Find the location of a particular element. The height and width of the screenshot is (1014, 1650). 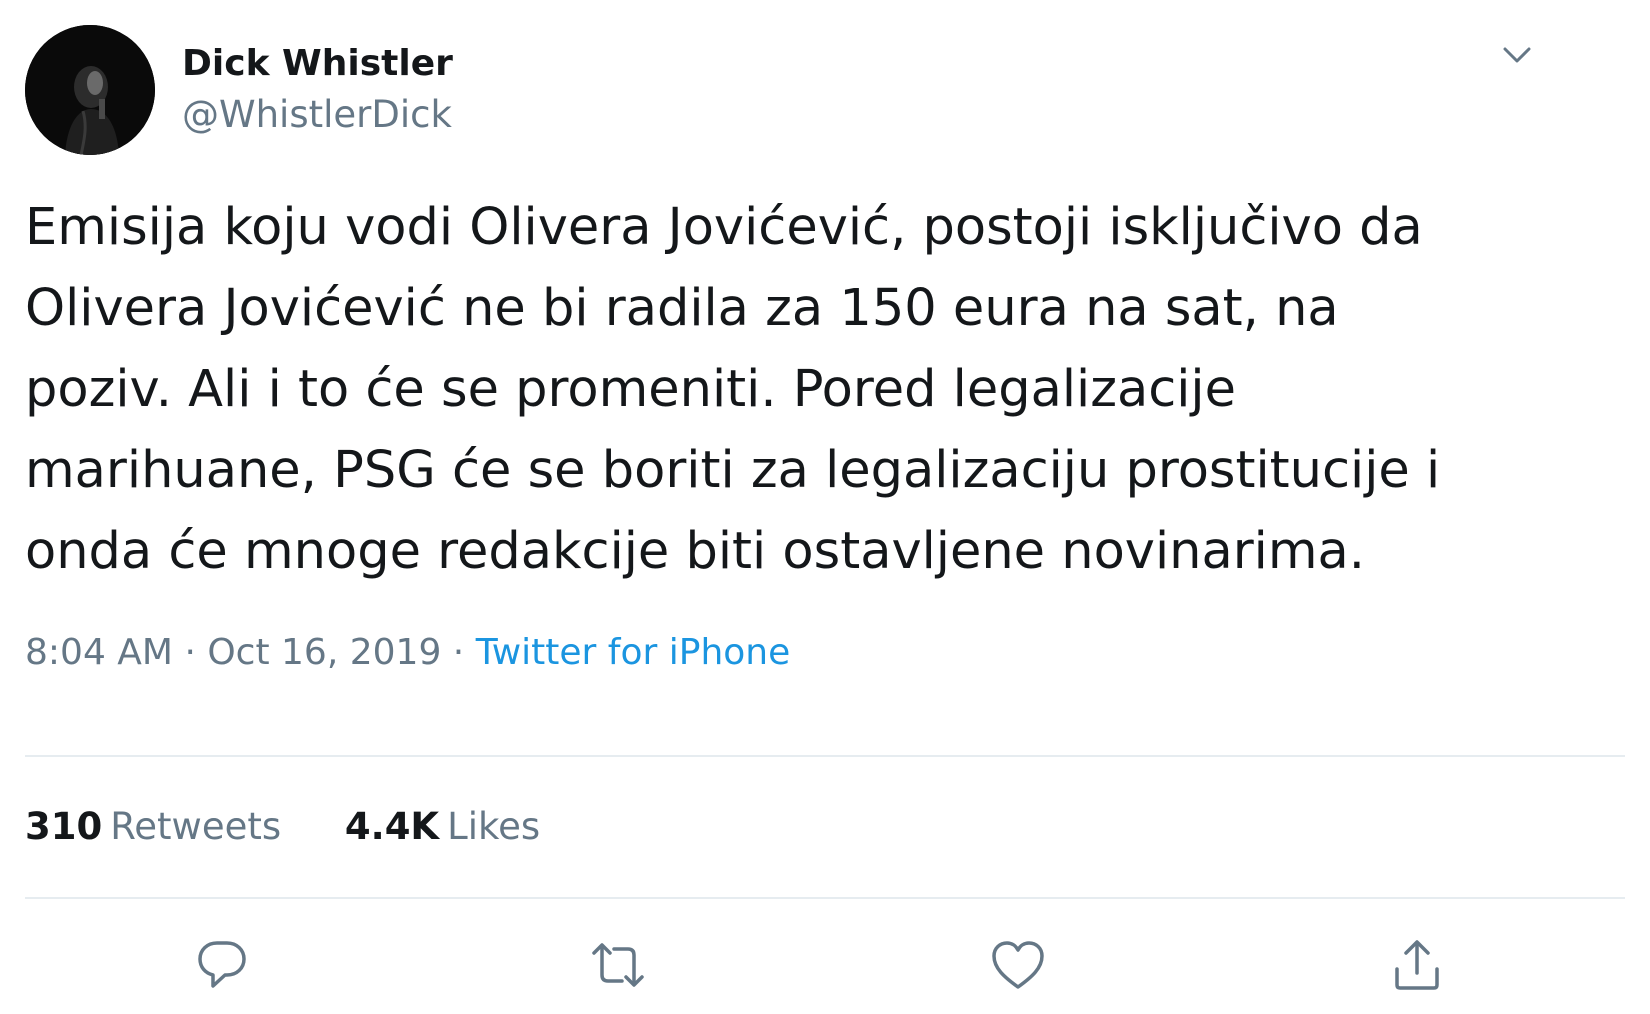

likes-label: Likes is located at coordinates (494, 826).